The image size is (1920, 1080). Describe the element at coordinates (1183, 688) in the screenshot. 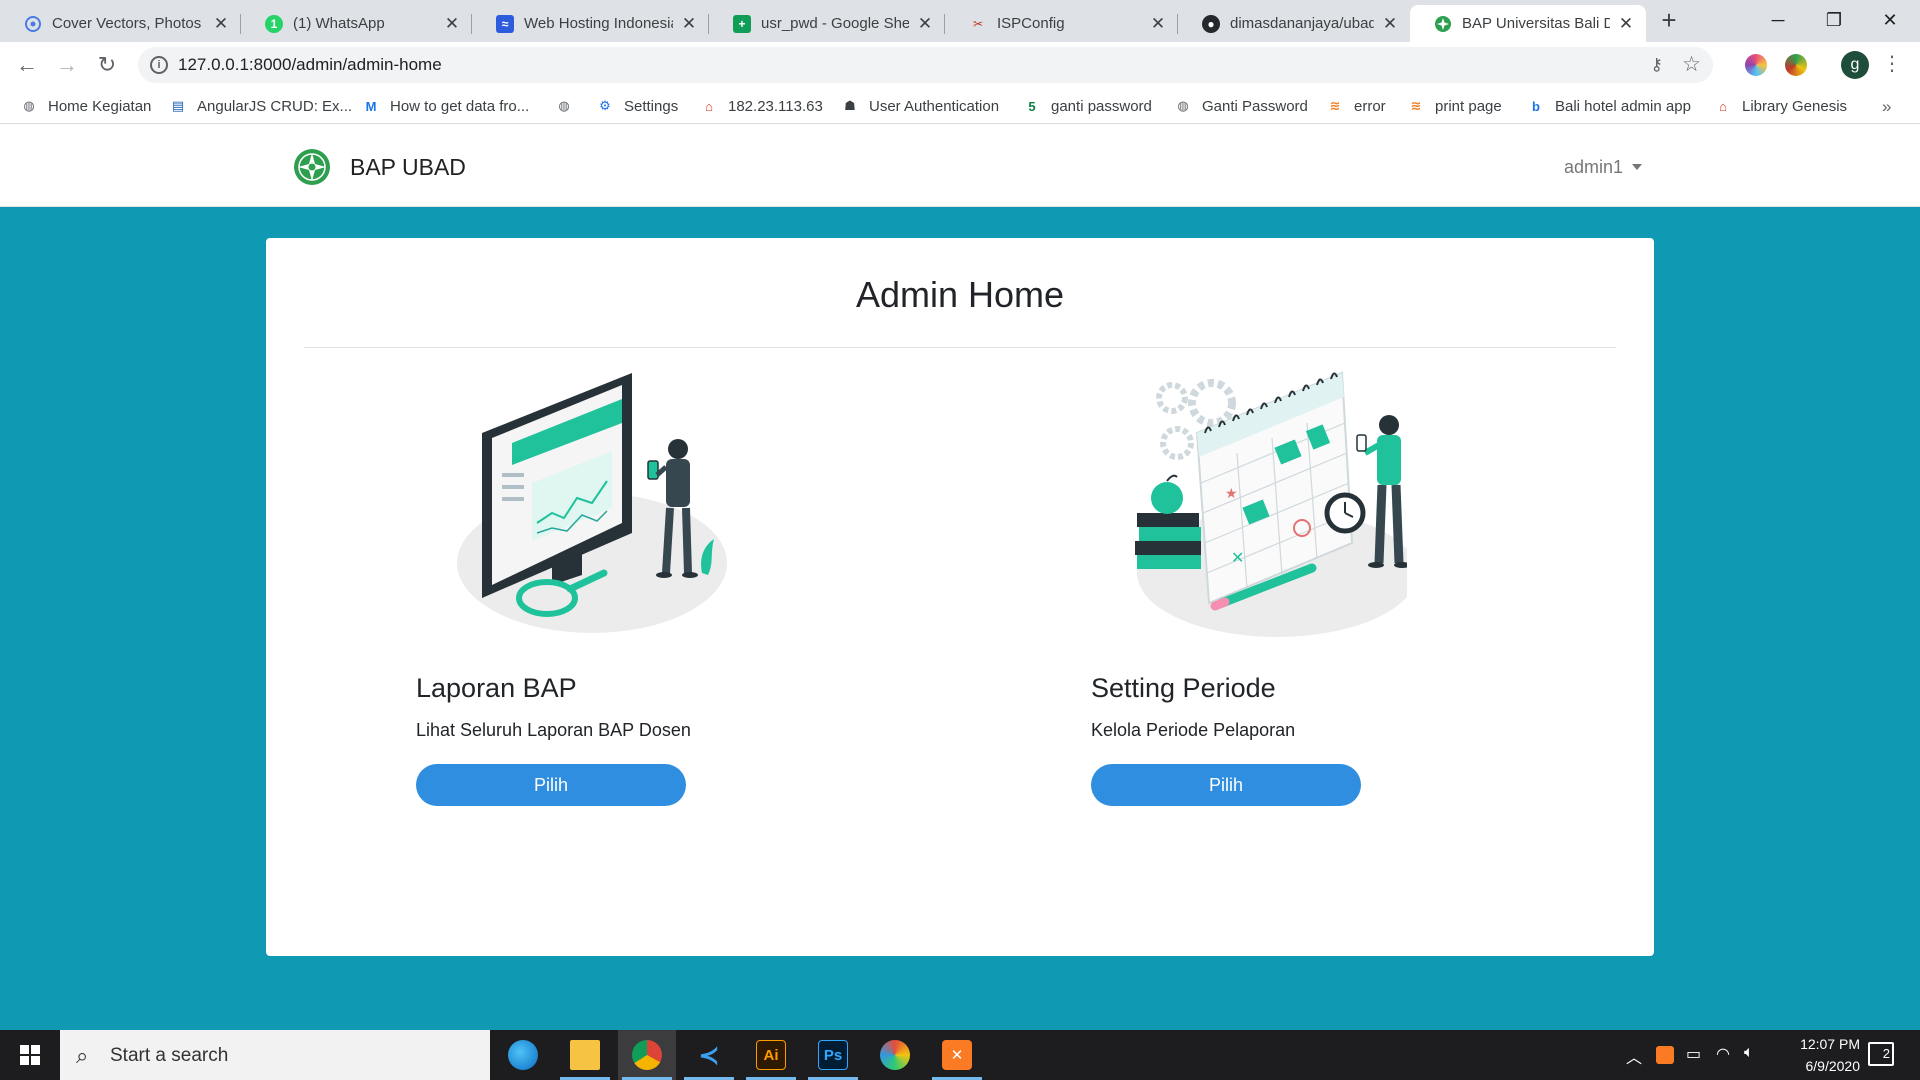

I see `menu-title: Setting Periode` at that location.